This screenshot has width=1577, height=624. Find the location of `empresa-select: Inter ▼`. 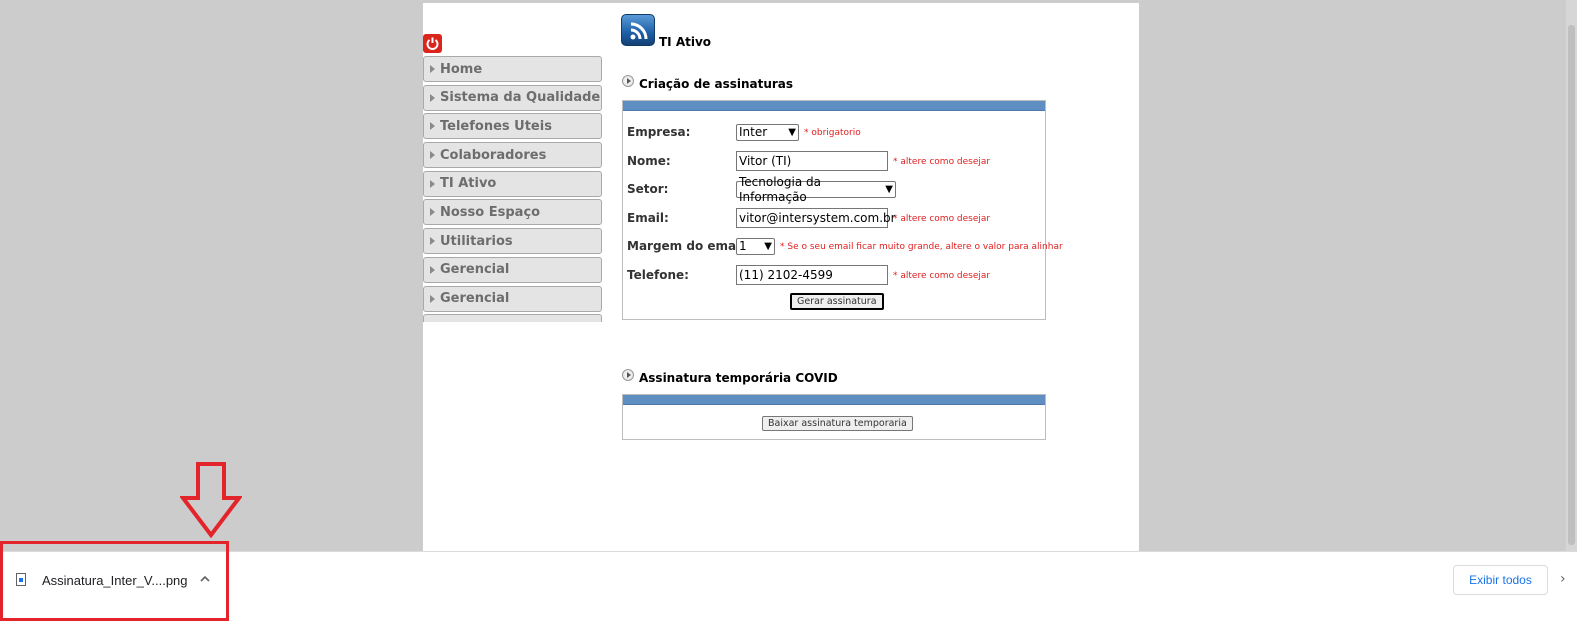

empresa-select: Inter ▼ is located at coordinates (767, 132).